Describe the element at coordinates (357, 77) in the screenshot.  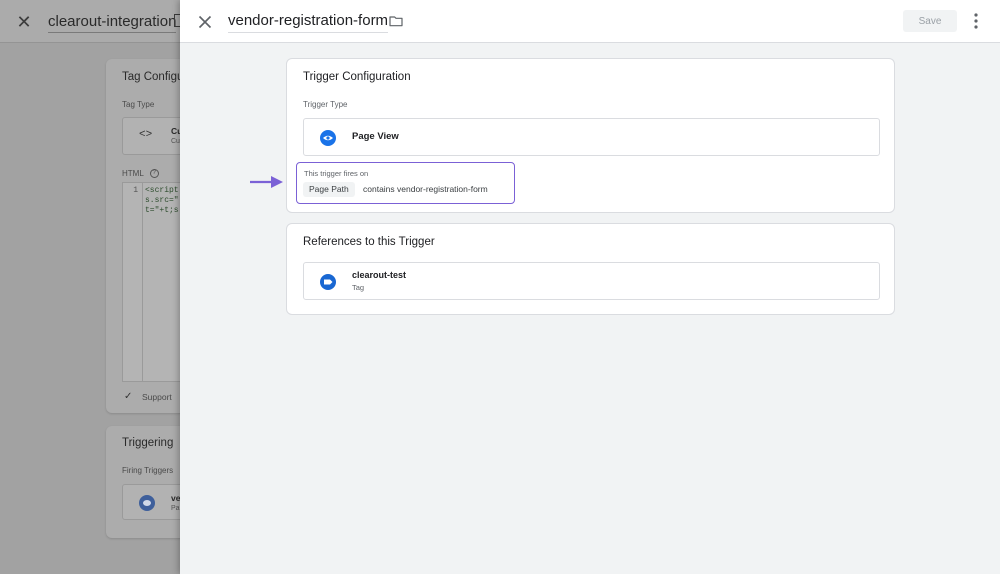
I see `trigger-configuration-title: Trigger Configuration` at that location.